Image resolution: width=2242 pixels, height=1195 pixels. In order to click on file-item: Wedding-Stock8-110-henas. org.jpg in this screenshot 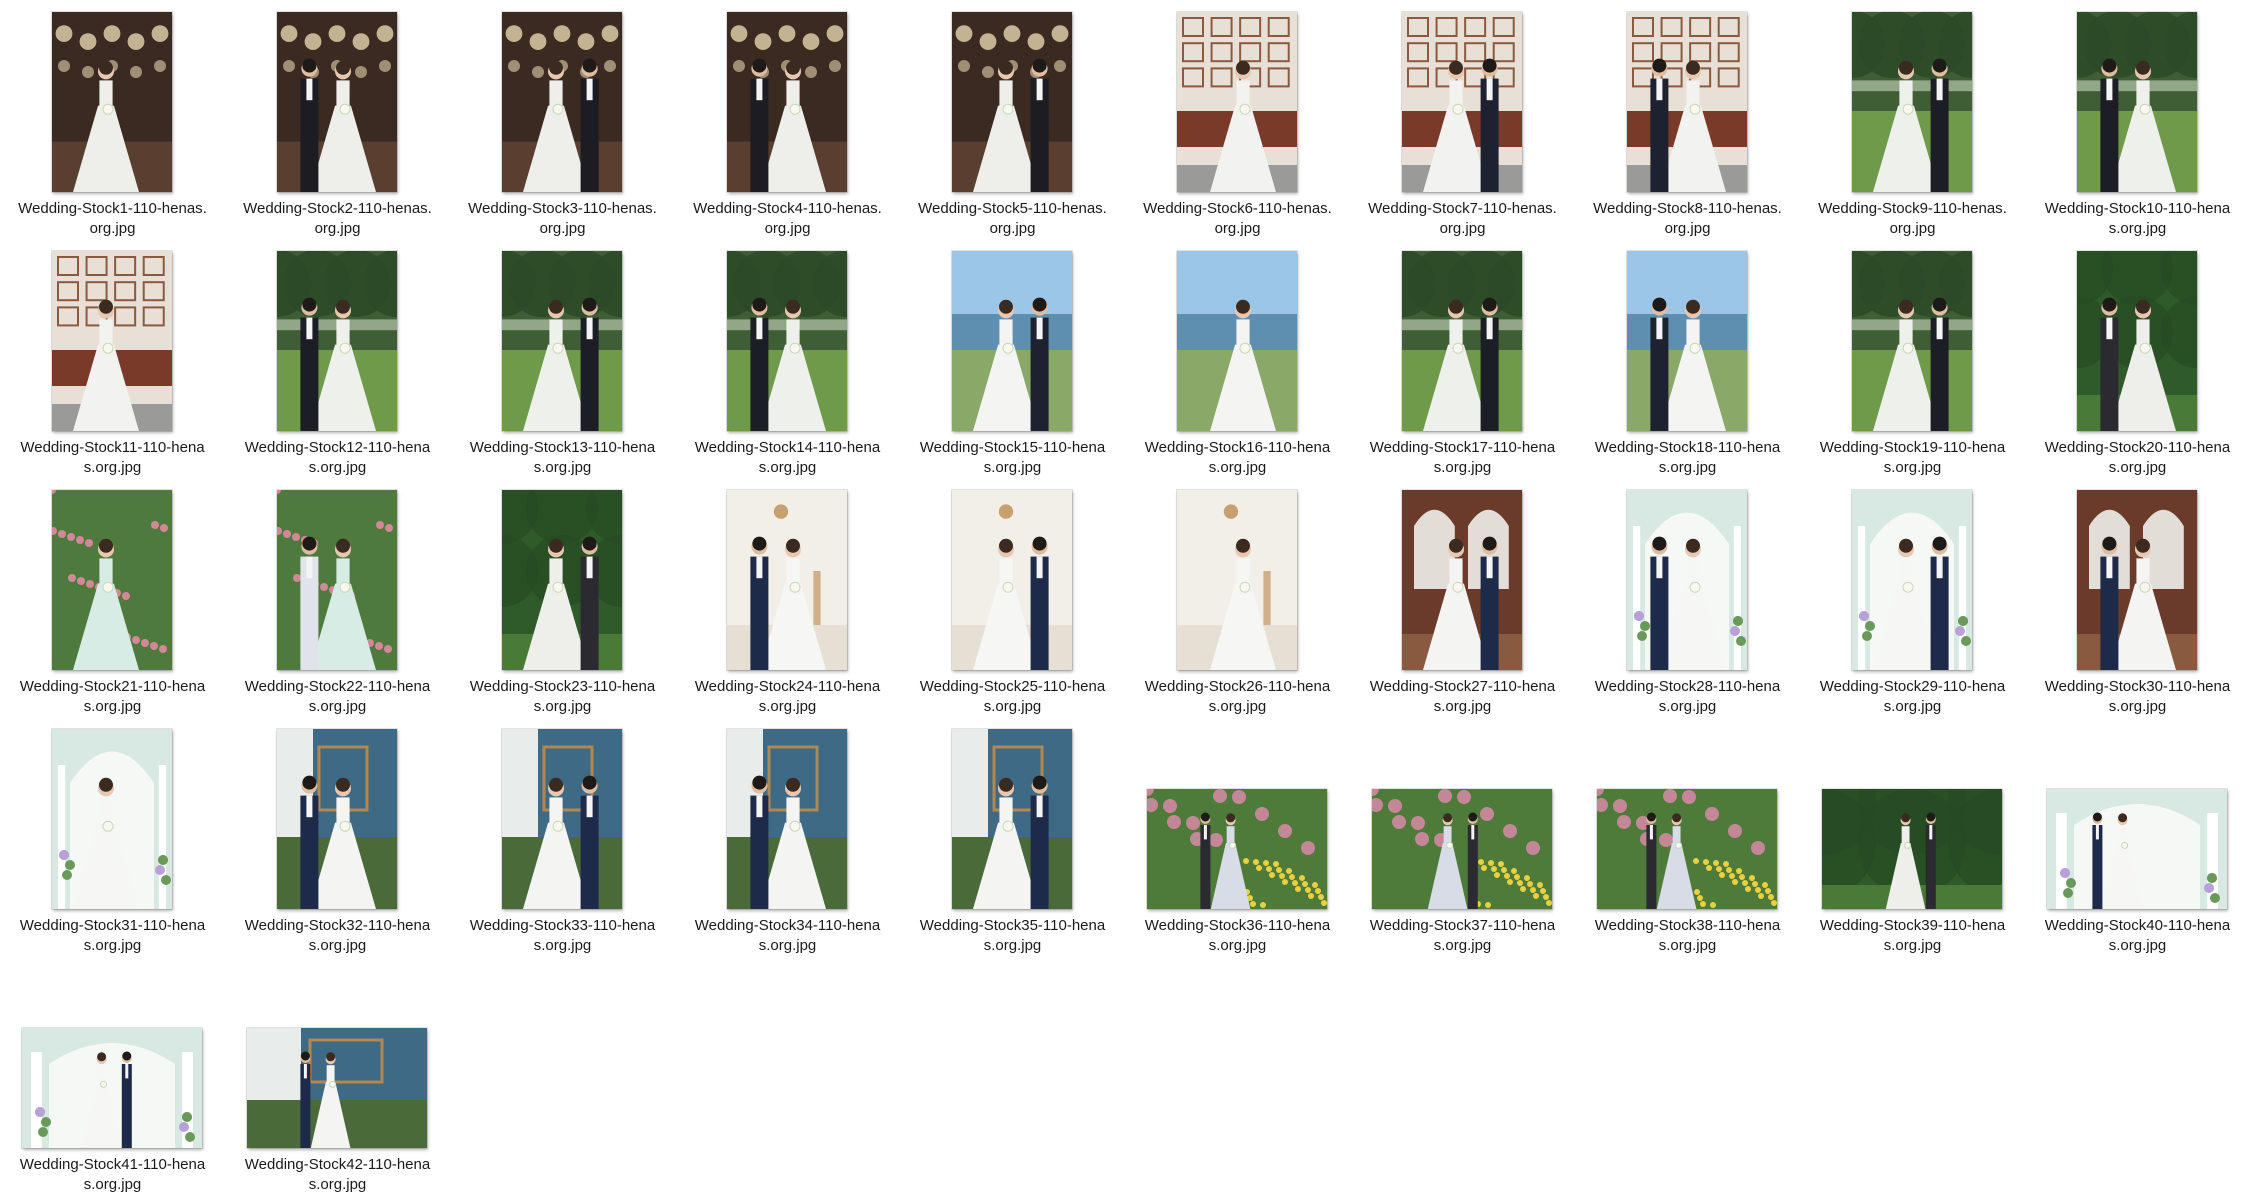, I will do `click(1687, 119)`.